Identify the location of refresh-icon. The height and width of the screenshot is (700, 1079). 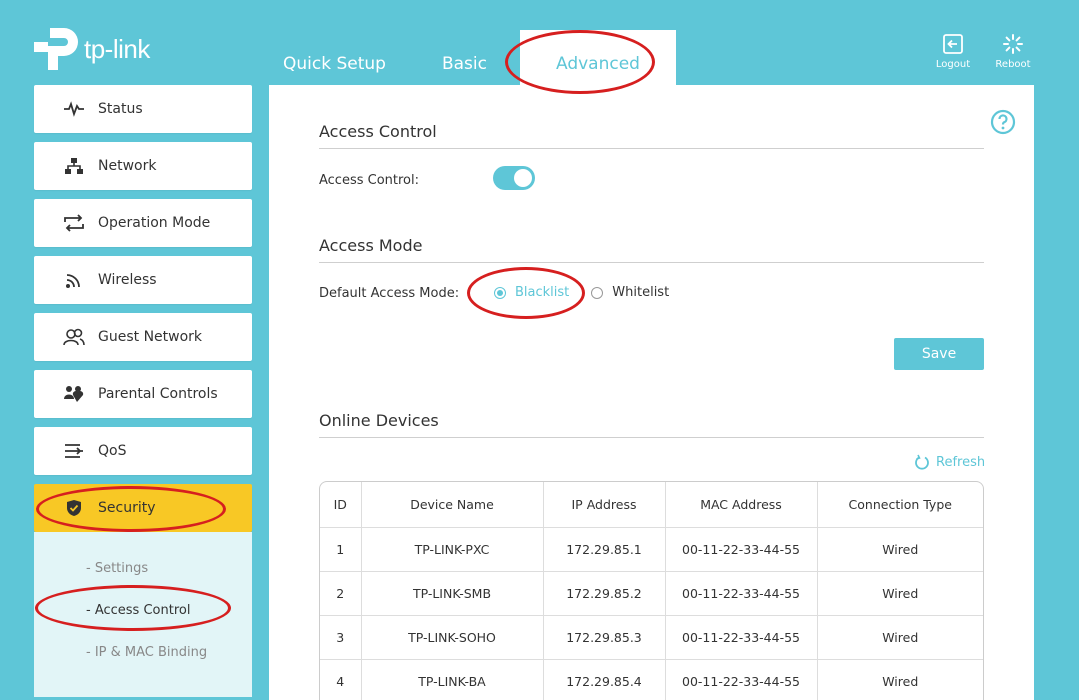
(922, 462).